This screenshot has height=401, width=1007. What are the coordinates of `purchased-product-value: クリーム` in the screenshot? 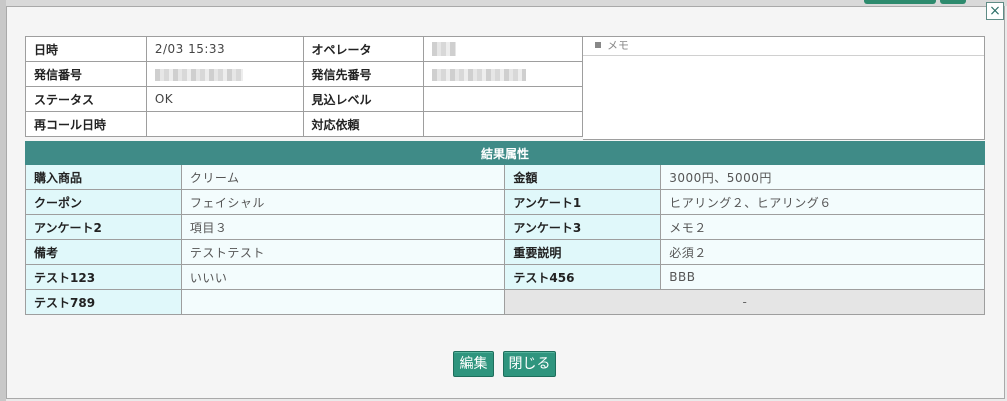 It's located at (343, 177).